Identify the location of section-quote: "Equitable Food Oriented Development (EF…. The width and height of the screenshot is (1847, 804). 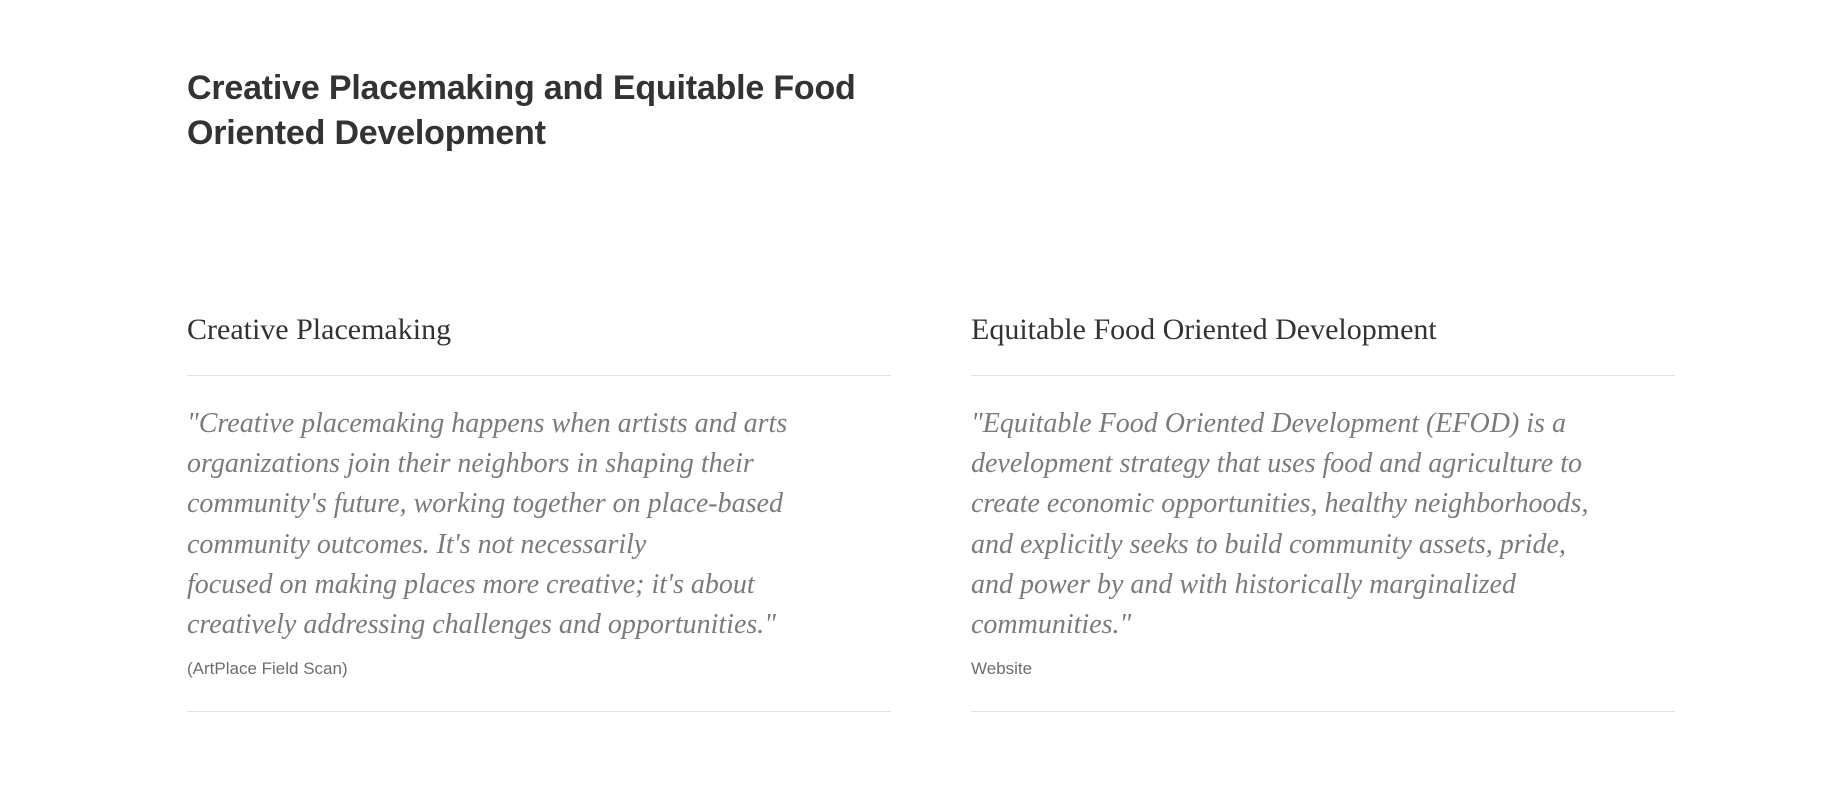
(1323, 524).